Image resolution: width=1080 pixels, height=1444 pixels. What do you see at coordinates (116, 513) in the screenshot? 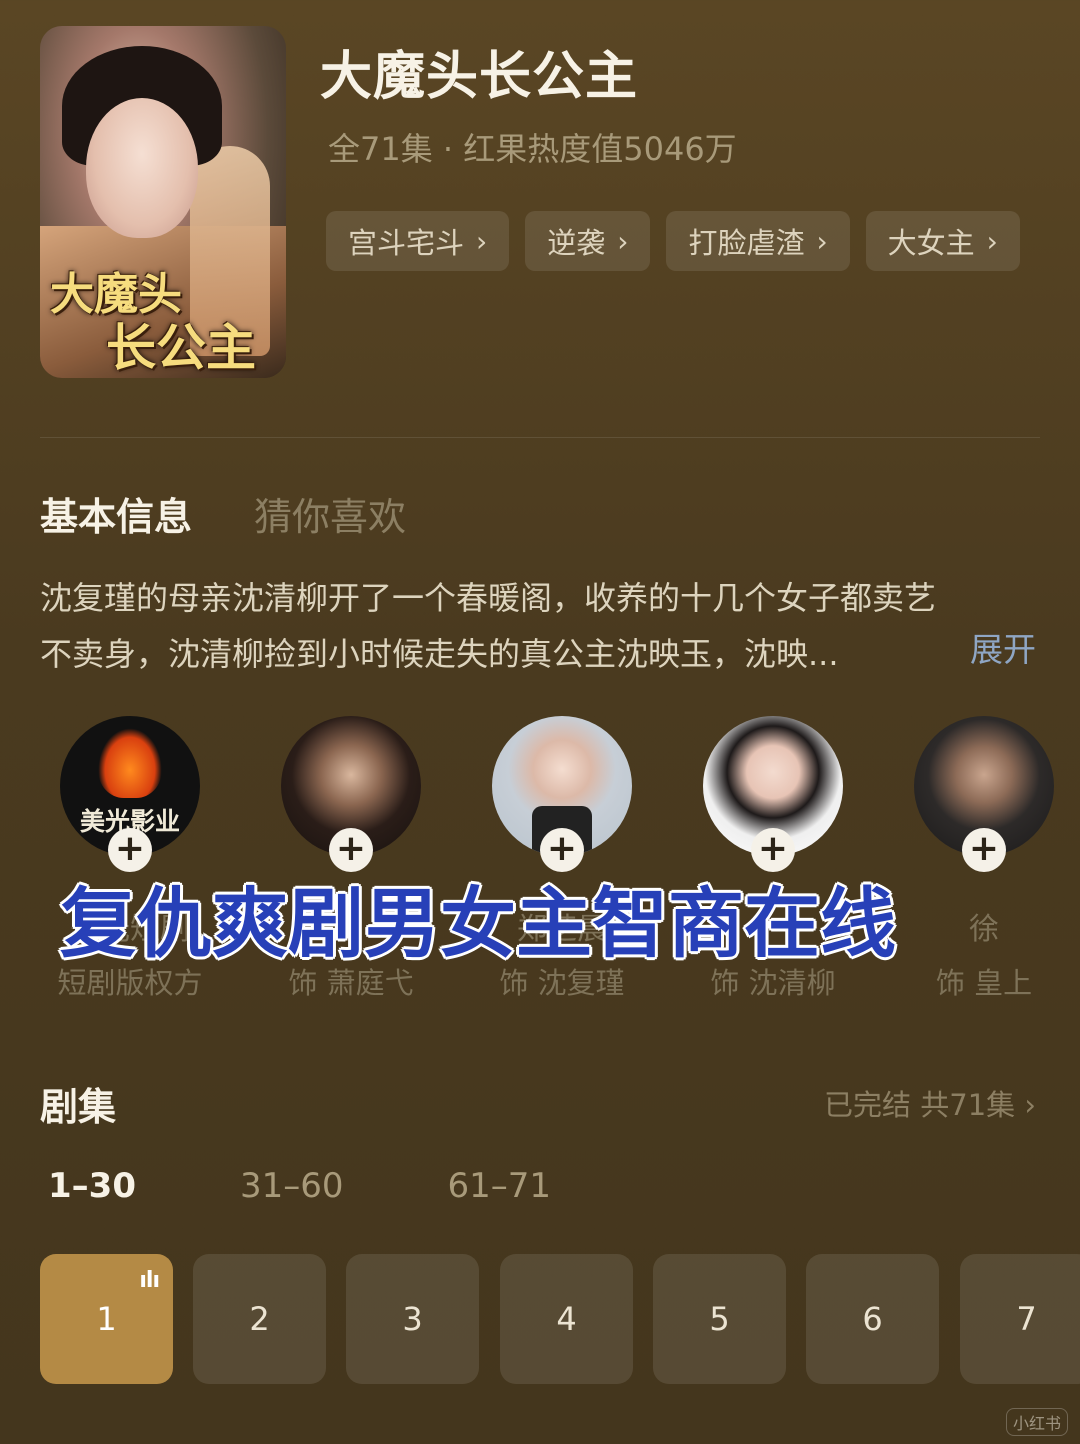
I see `tab-basic-info: 基本信息` at bounding box center [116, 513].